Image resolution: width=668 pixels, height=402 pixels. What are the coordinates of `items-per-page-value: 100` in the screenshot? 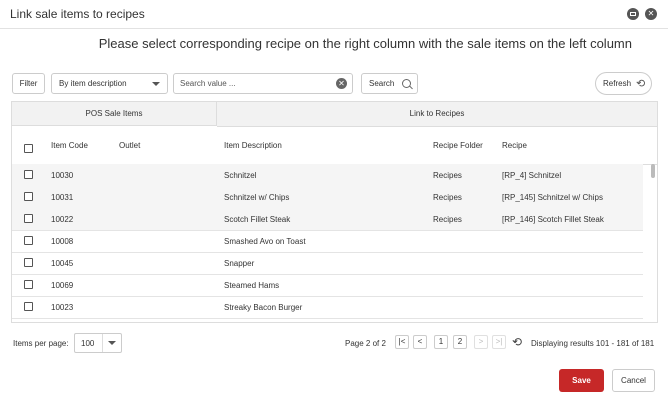 It's located at (88, 343).